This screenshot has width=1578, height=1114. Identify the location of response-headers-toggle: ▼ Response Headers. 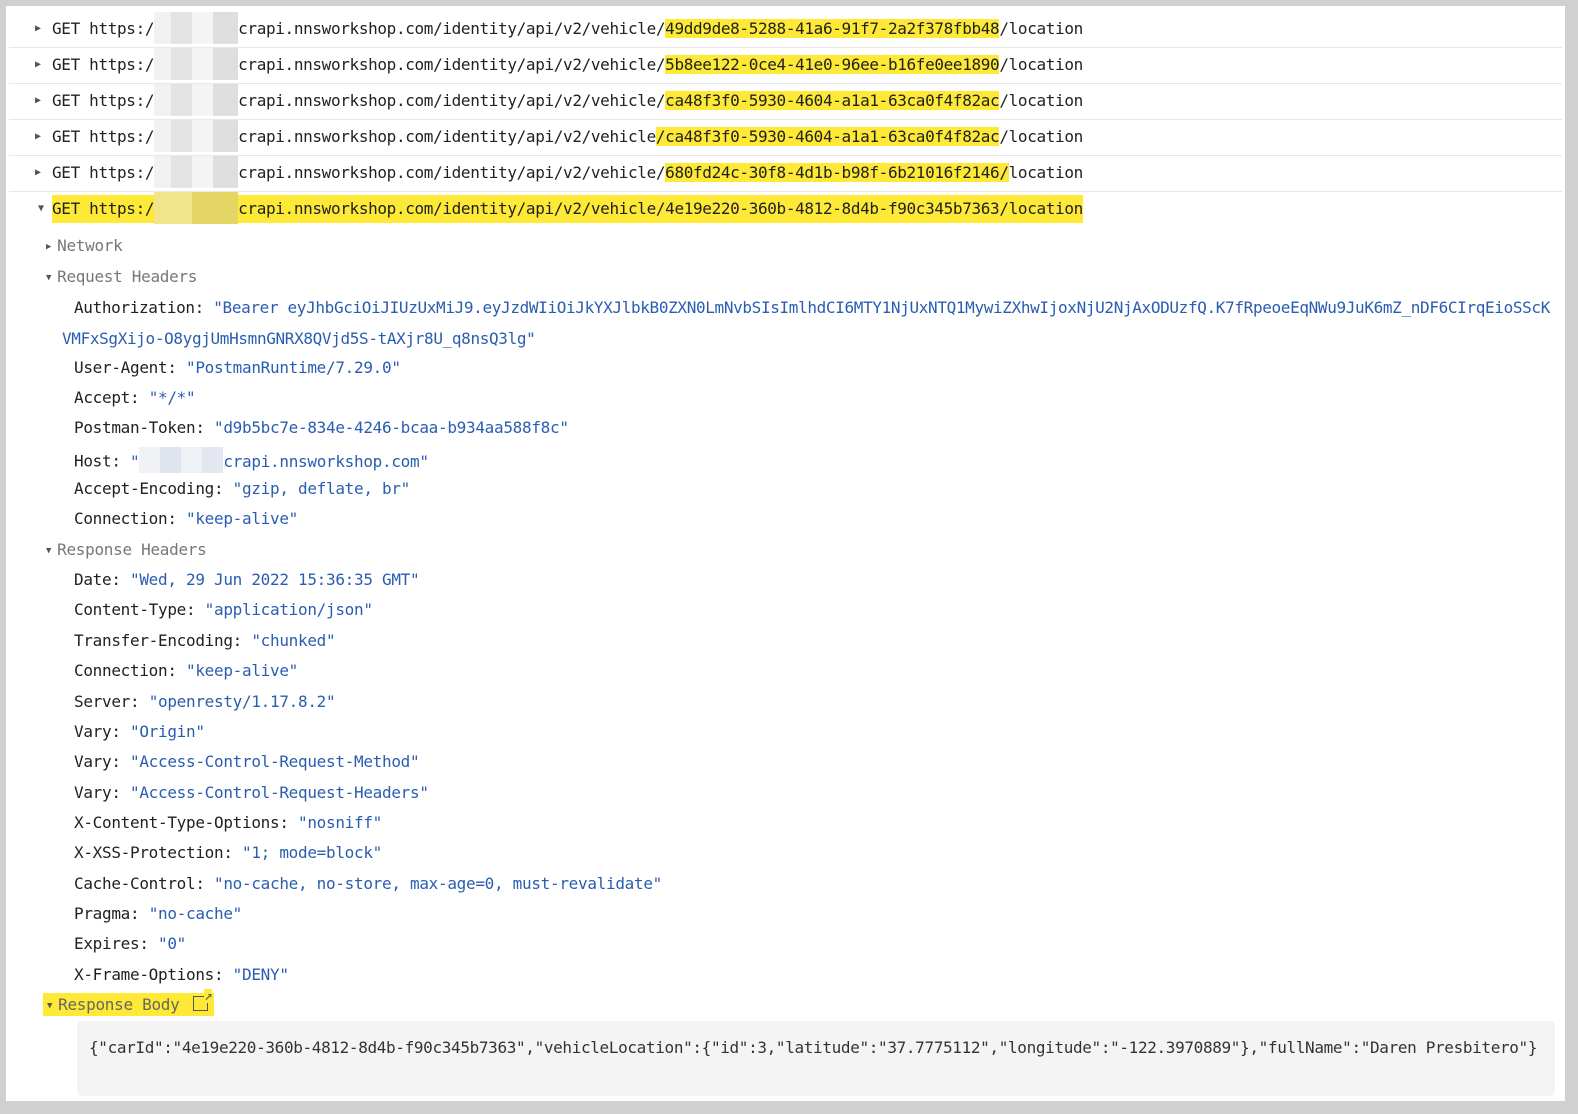
(126, 549).